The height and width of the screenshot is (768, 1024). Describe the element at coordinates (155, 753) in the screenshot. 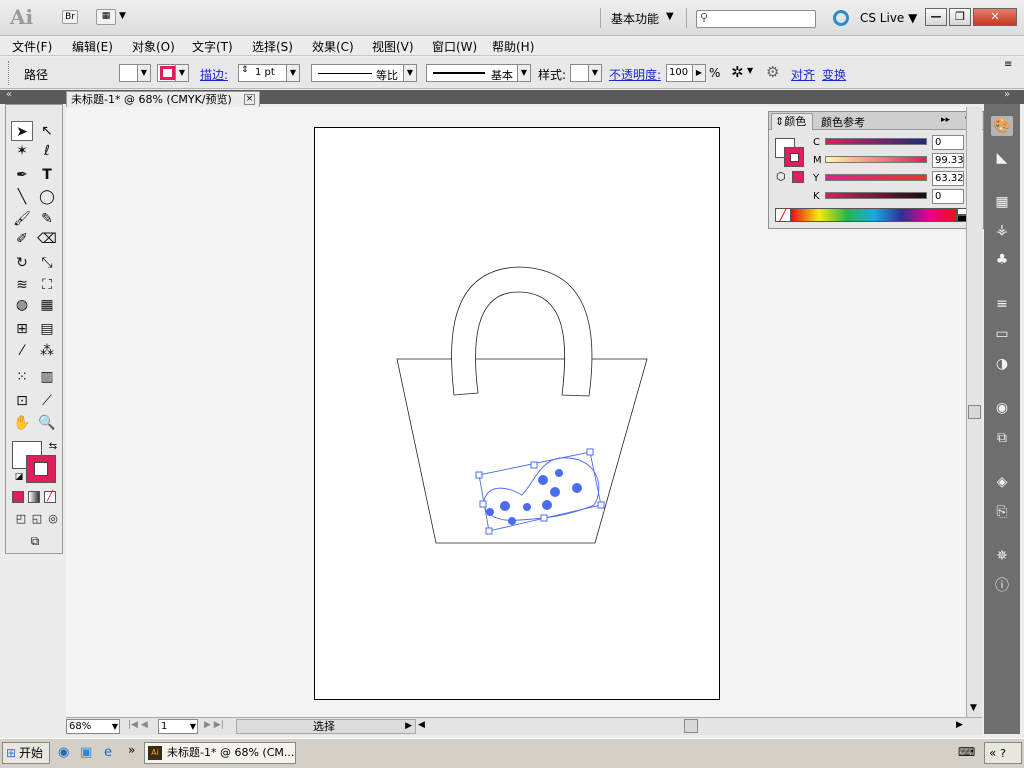

I see `illustrator-task-icon: Ai` at that location.